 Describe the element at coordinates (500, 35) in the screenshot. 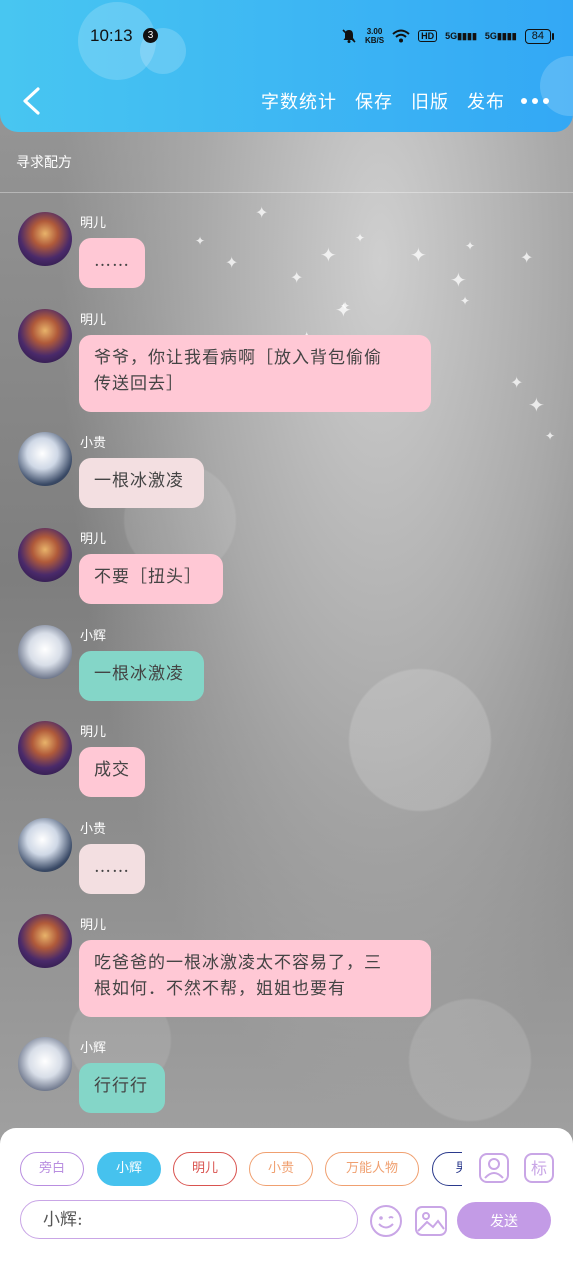

I see `signal-5g-icon-2: 5G▮▮▮▮` at that location.